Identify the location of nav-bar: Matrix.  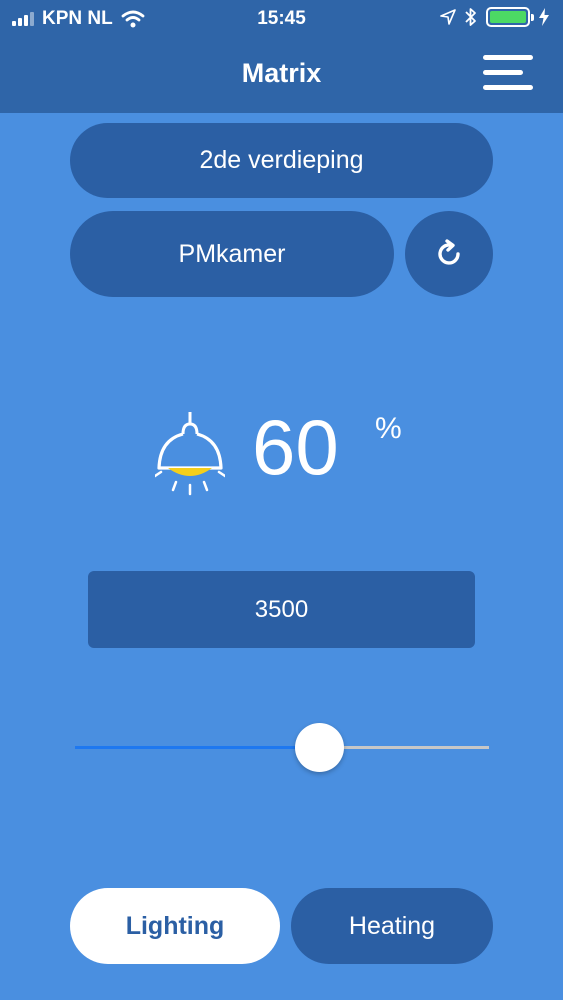
(281, 75).